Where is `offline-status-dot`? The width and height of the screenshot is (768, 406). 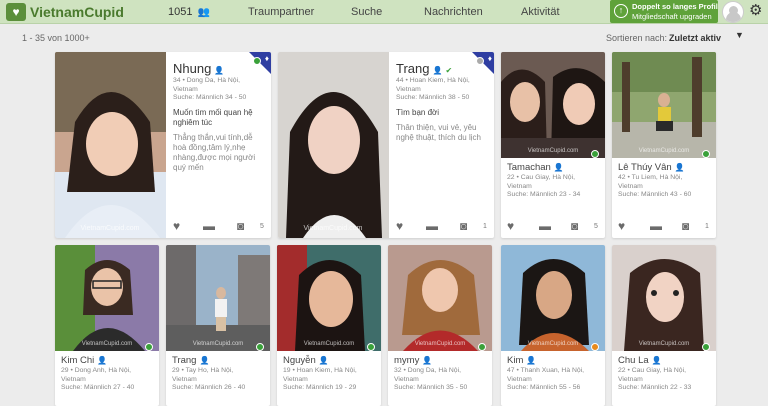
offline-status-dot is located at coordinates (480, 61).